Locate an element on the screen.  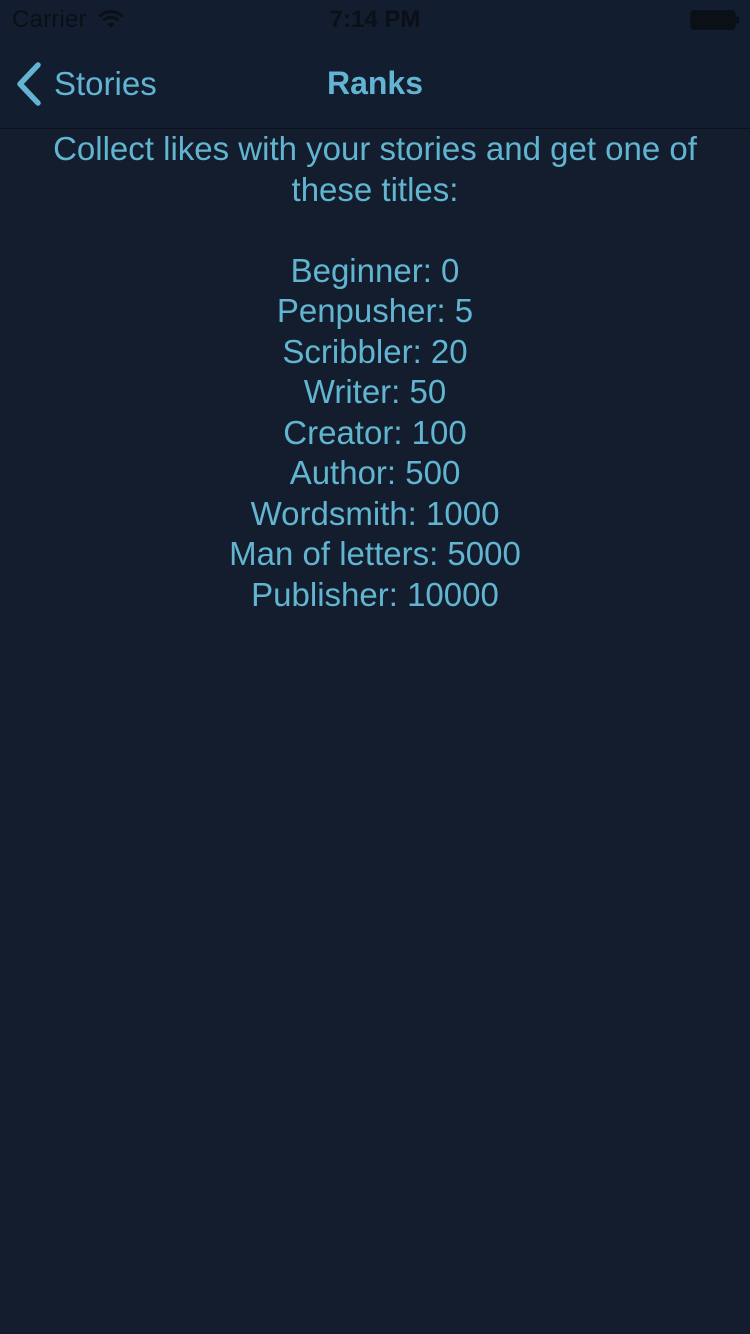
status-bar: Carrier 7:14 PM is located at coordinates (375, 20).